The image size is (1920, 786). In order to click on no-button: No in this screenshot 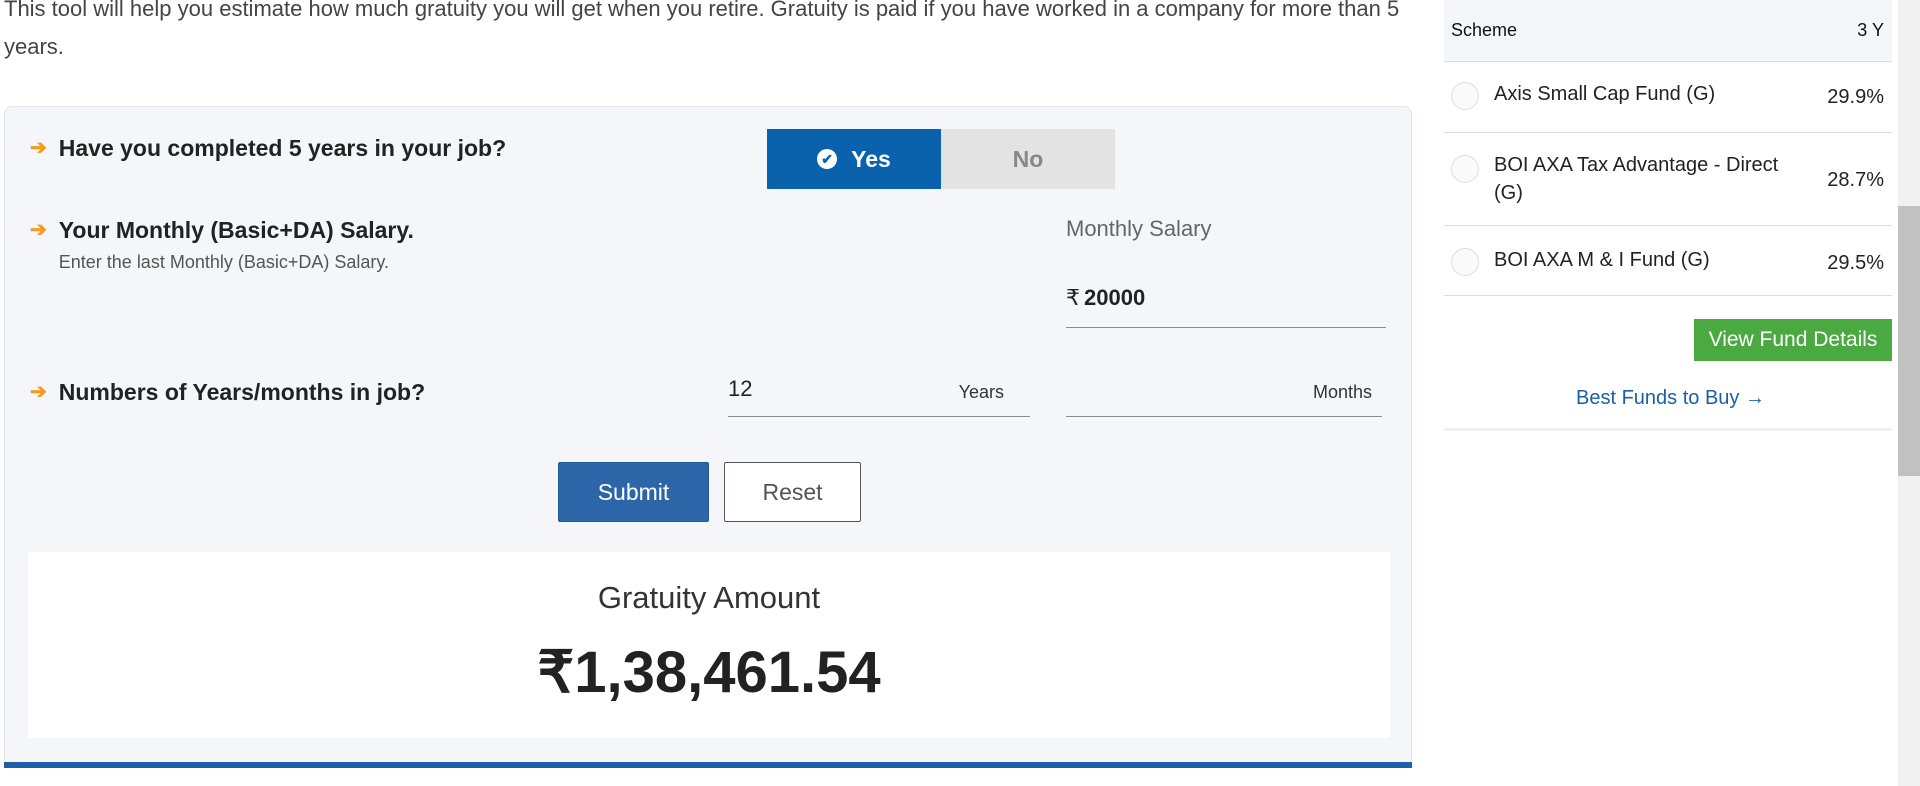, I will do `click(1028, 159)`.